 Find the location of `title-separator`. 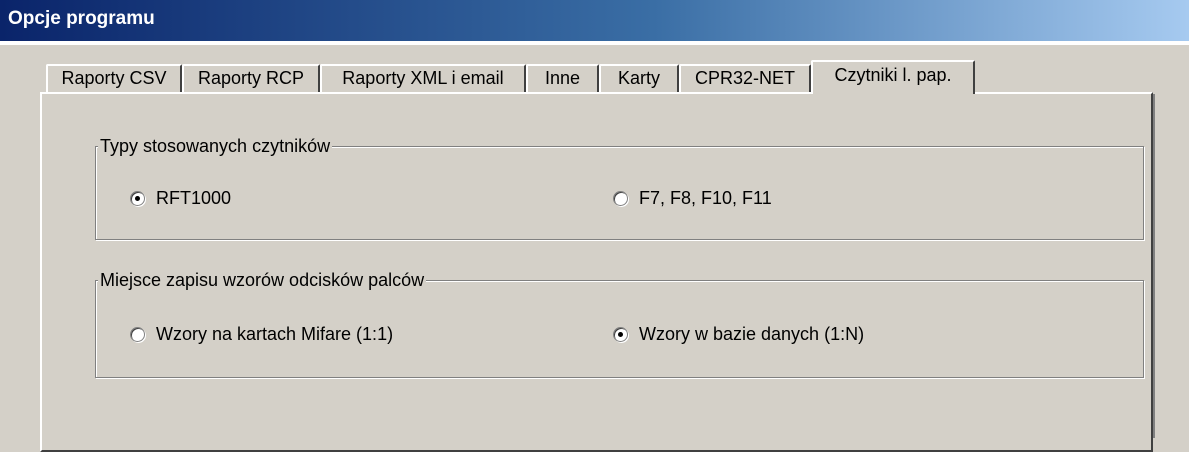

title-separator is located at coordinates (594, 43).